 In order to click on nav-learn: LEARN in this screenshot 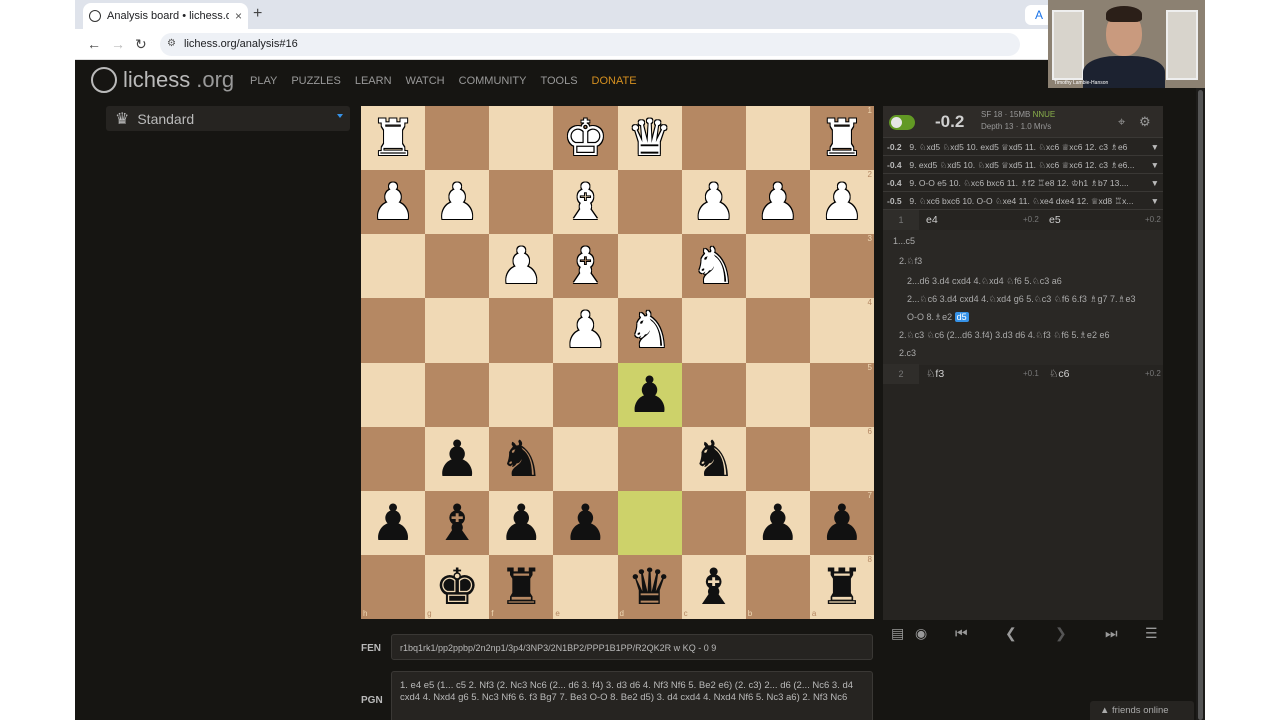, I will do `click(373, 81)`.